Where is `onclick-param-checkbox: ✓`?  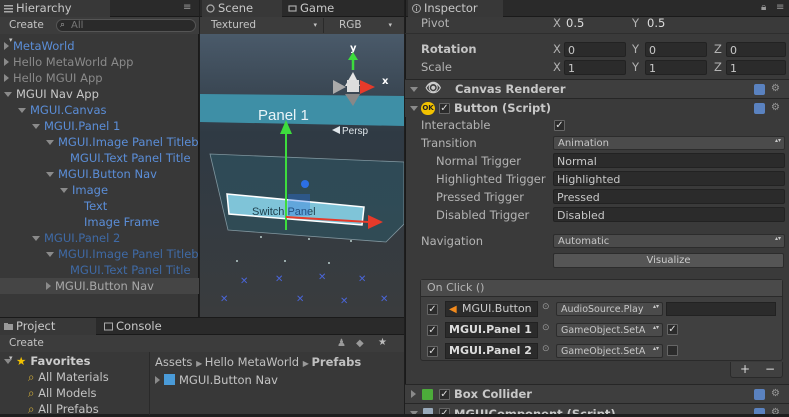
onclick-param-checkbox: ✓ is located at coordinates (672, 329).